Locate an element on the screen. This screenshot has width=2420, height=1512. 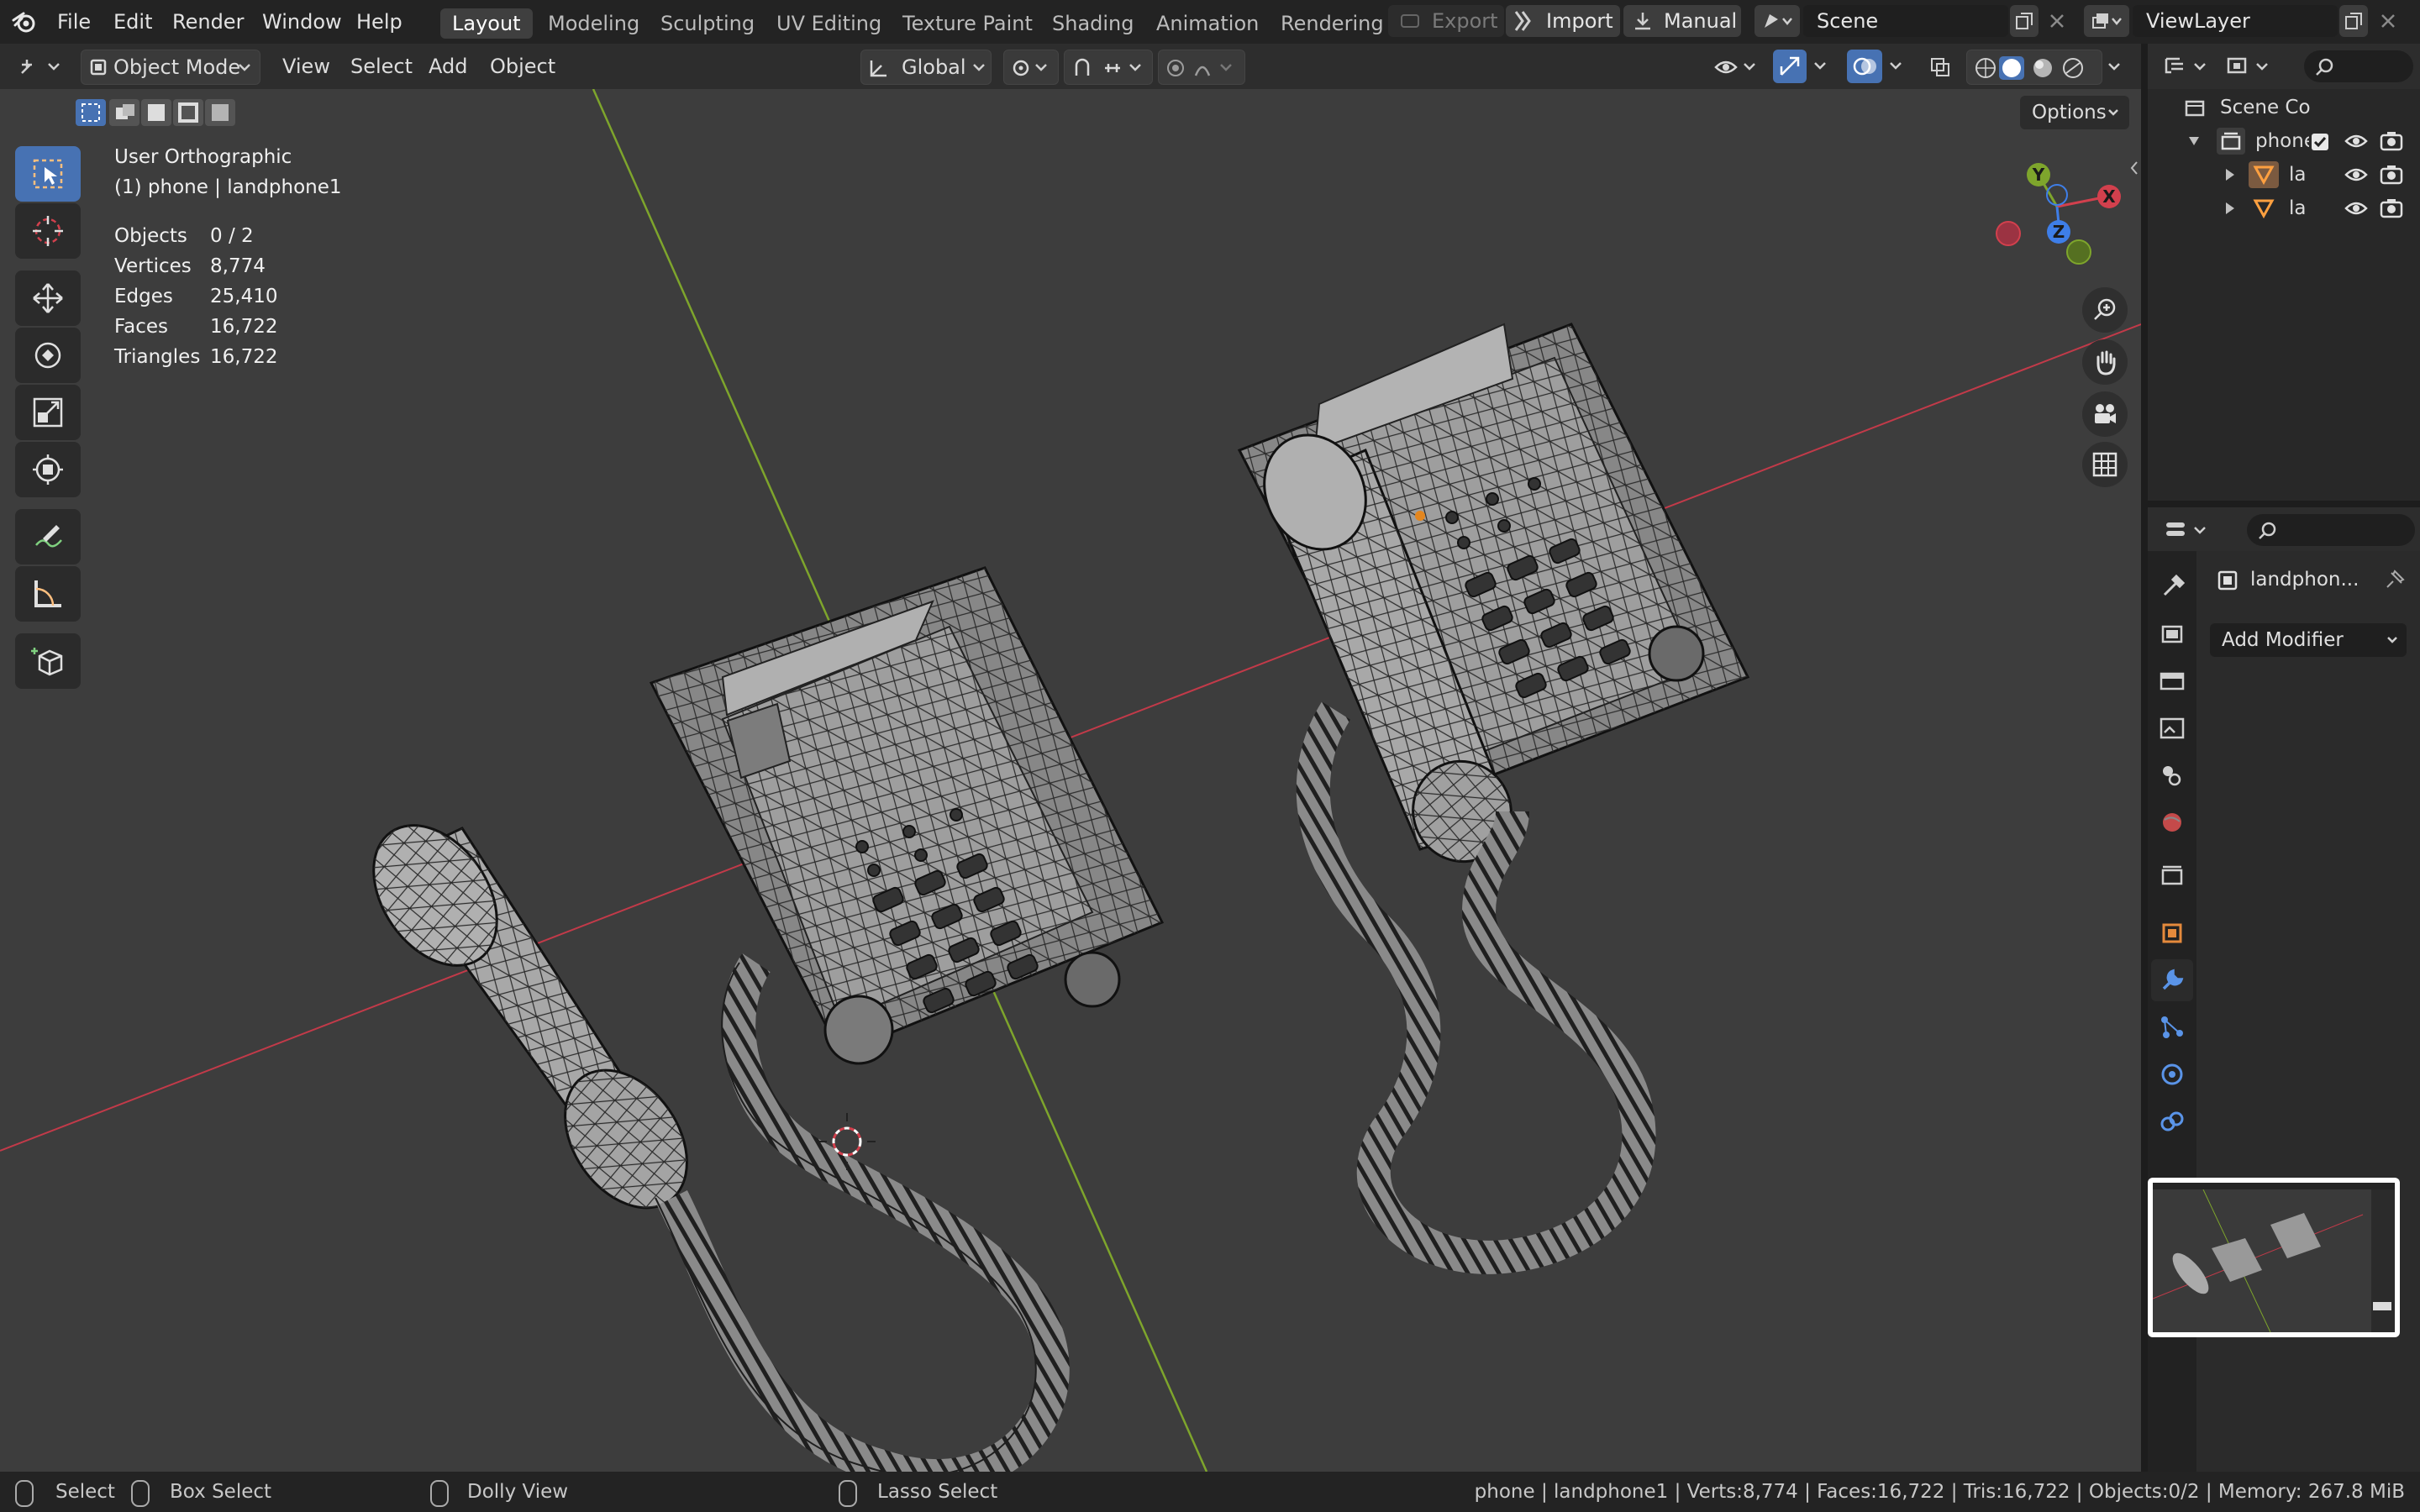
menu-render: Render is located at coordinates (208, 22).